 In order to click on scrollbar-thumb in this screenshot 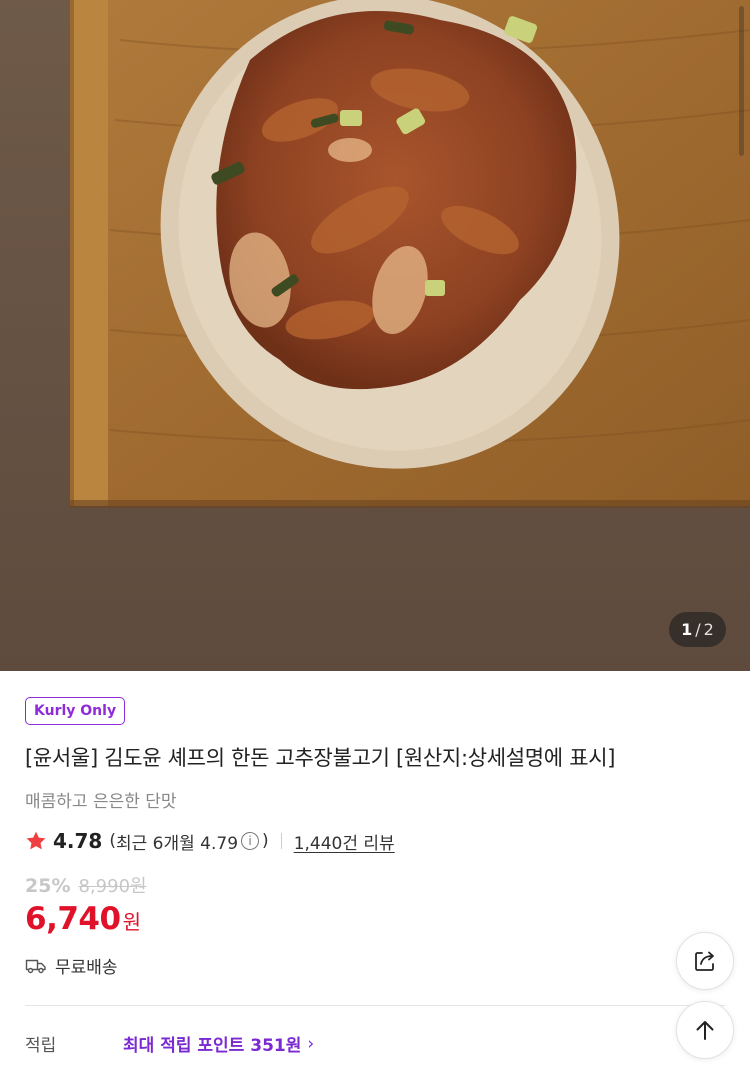, I will do `click(741, 81)`.